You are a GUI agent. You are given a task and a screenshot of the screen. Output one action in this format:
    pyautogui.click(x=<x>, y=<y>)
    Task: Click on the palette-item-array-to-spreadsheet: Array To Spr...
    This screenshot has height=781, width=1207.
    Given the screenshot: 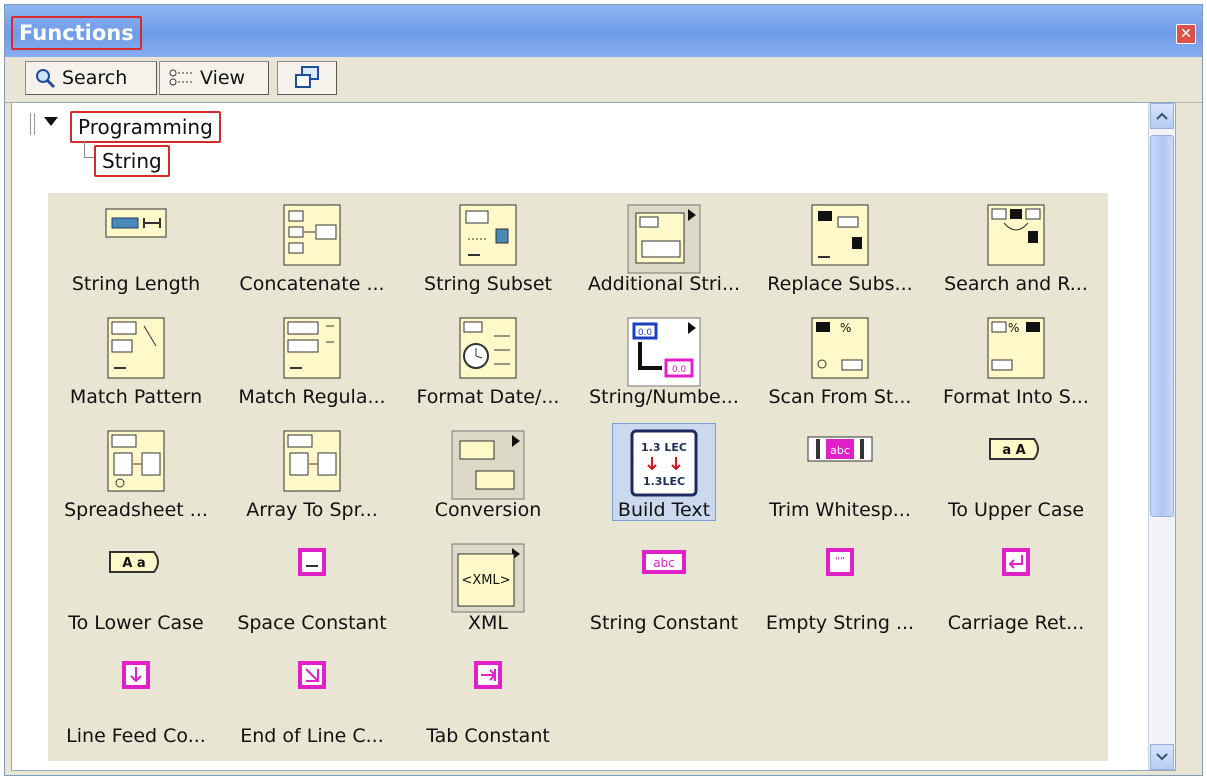 What is the action you would take?
    pyautogui.click(x=312, y=475)
    